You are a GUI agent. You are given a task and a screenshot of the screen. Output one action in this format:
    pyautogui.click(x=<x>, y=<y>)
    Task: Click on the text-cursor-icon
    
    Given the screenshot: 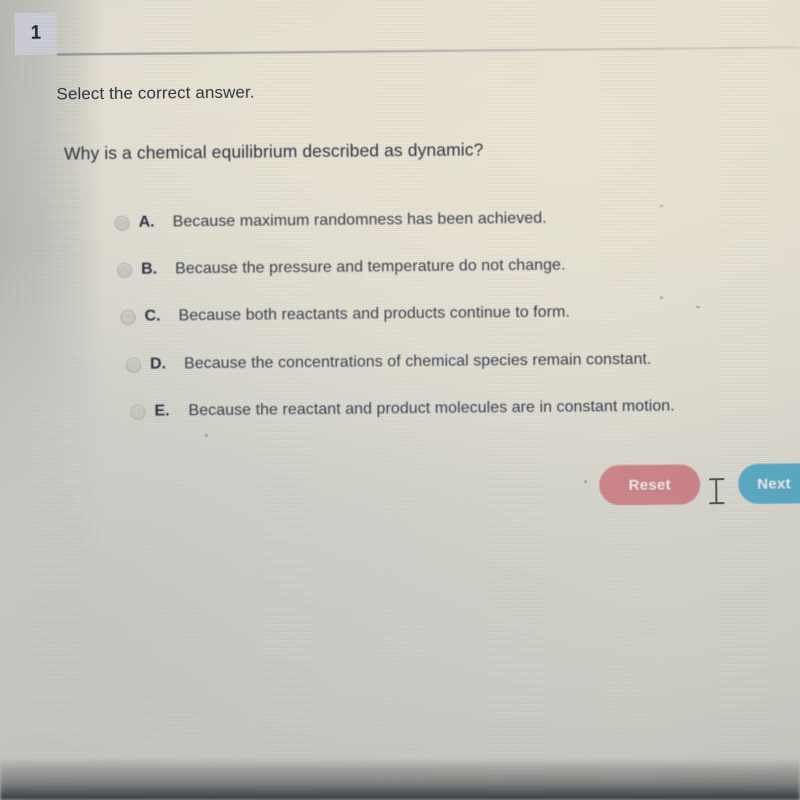 What is the action you would take?
    pyautogui.click(x=717, y=491)
    